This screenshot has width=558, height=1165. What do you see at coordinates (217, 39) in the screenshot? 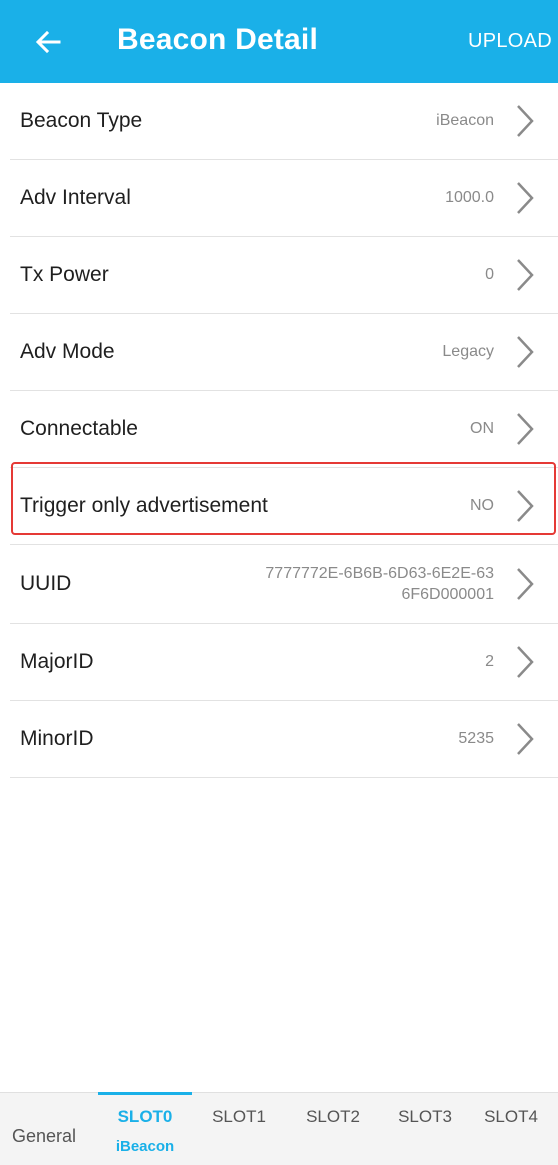
I see `page-title: Beacon Detail` at bounding box center [217, 39].